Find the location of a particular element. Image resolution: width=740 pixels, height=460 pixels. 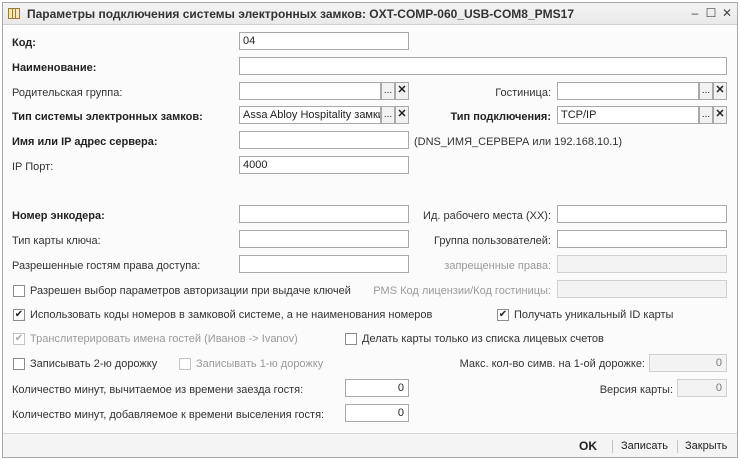

card-version-field: 0 is located at coordinates (702, 388).